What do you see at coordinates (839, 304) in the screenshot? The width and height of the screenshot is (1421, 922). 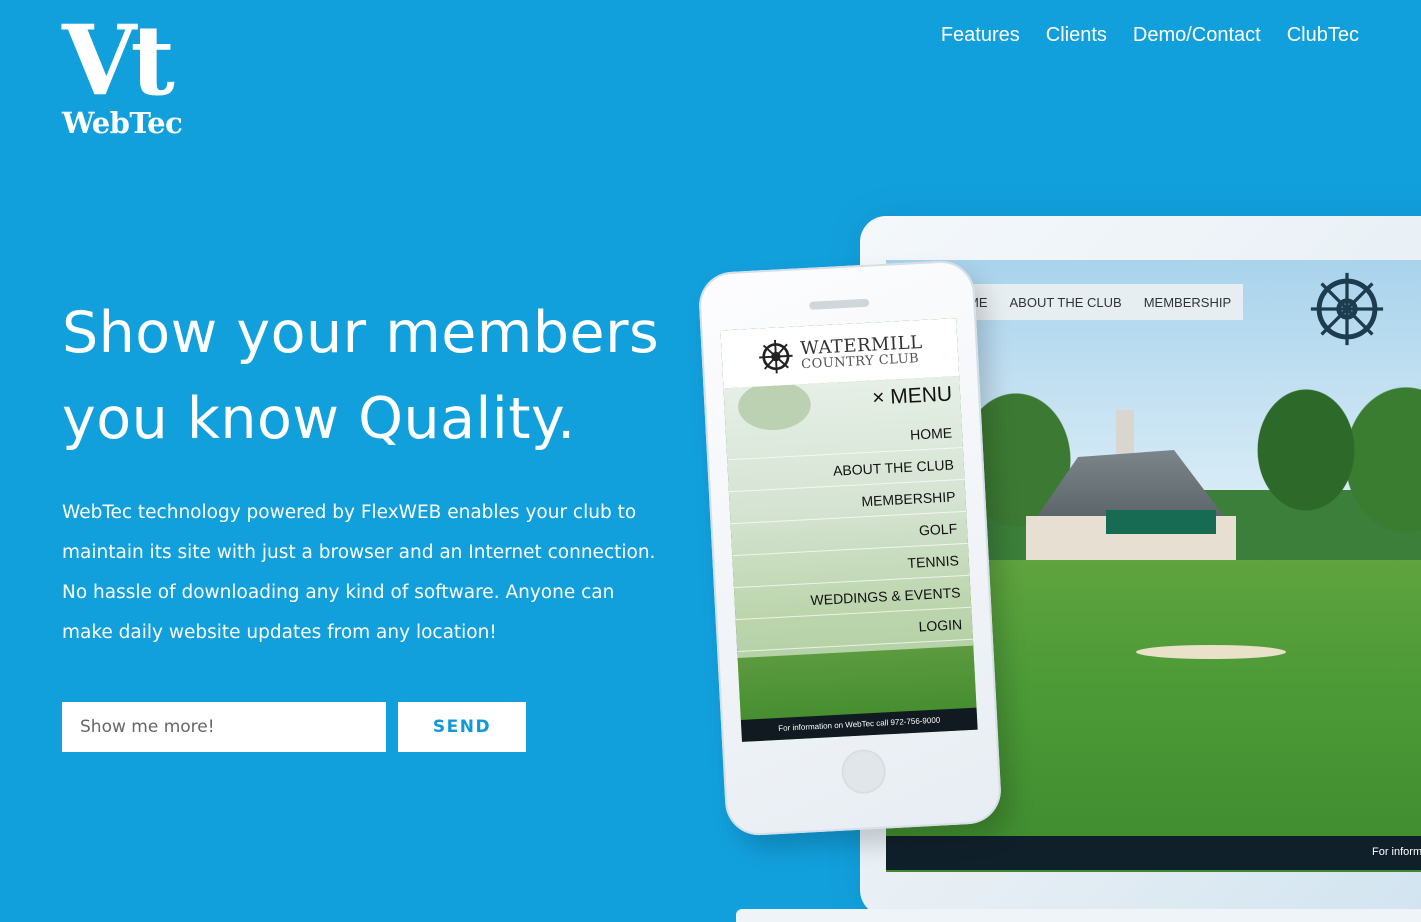 I see `phone-speaker` at bounding box center [839, 304].